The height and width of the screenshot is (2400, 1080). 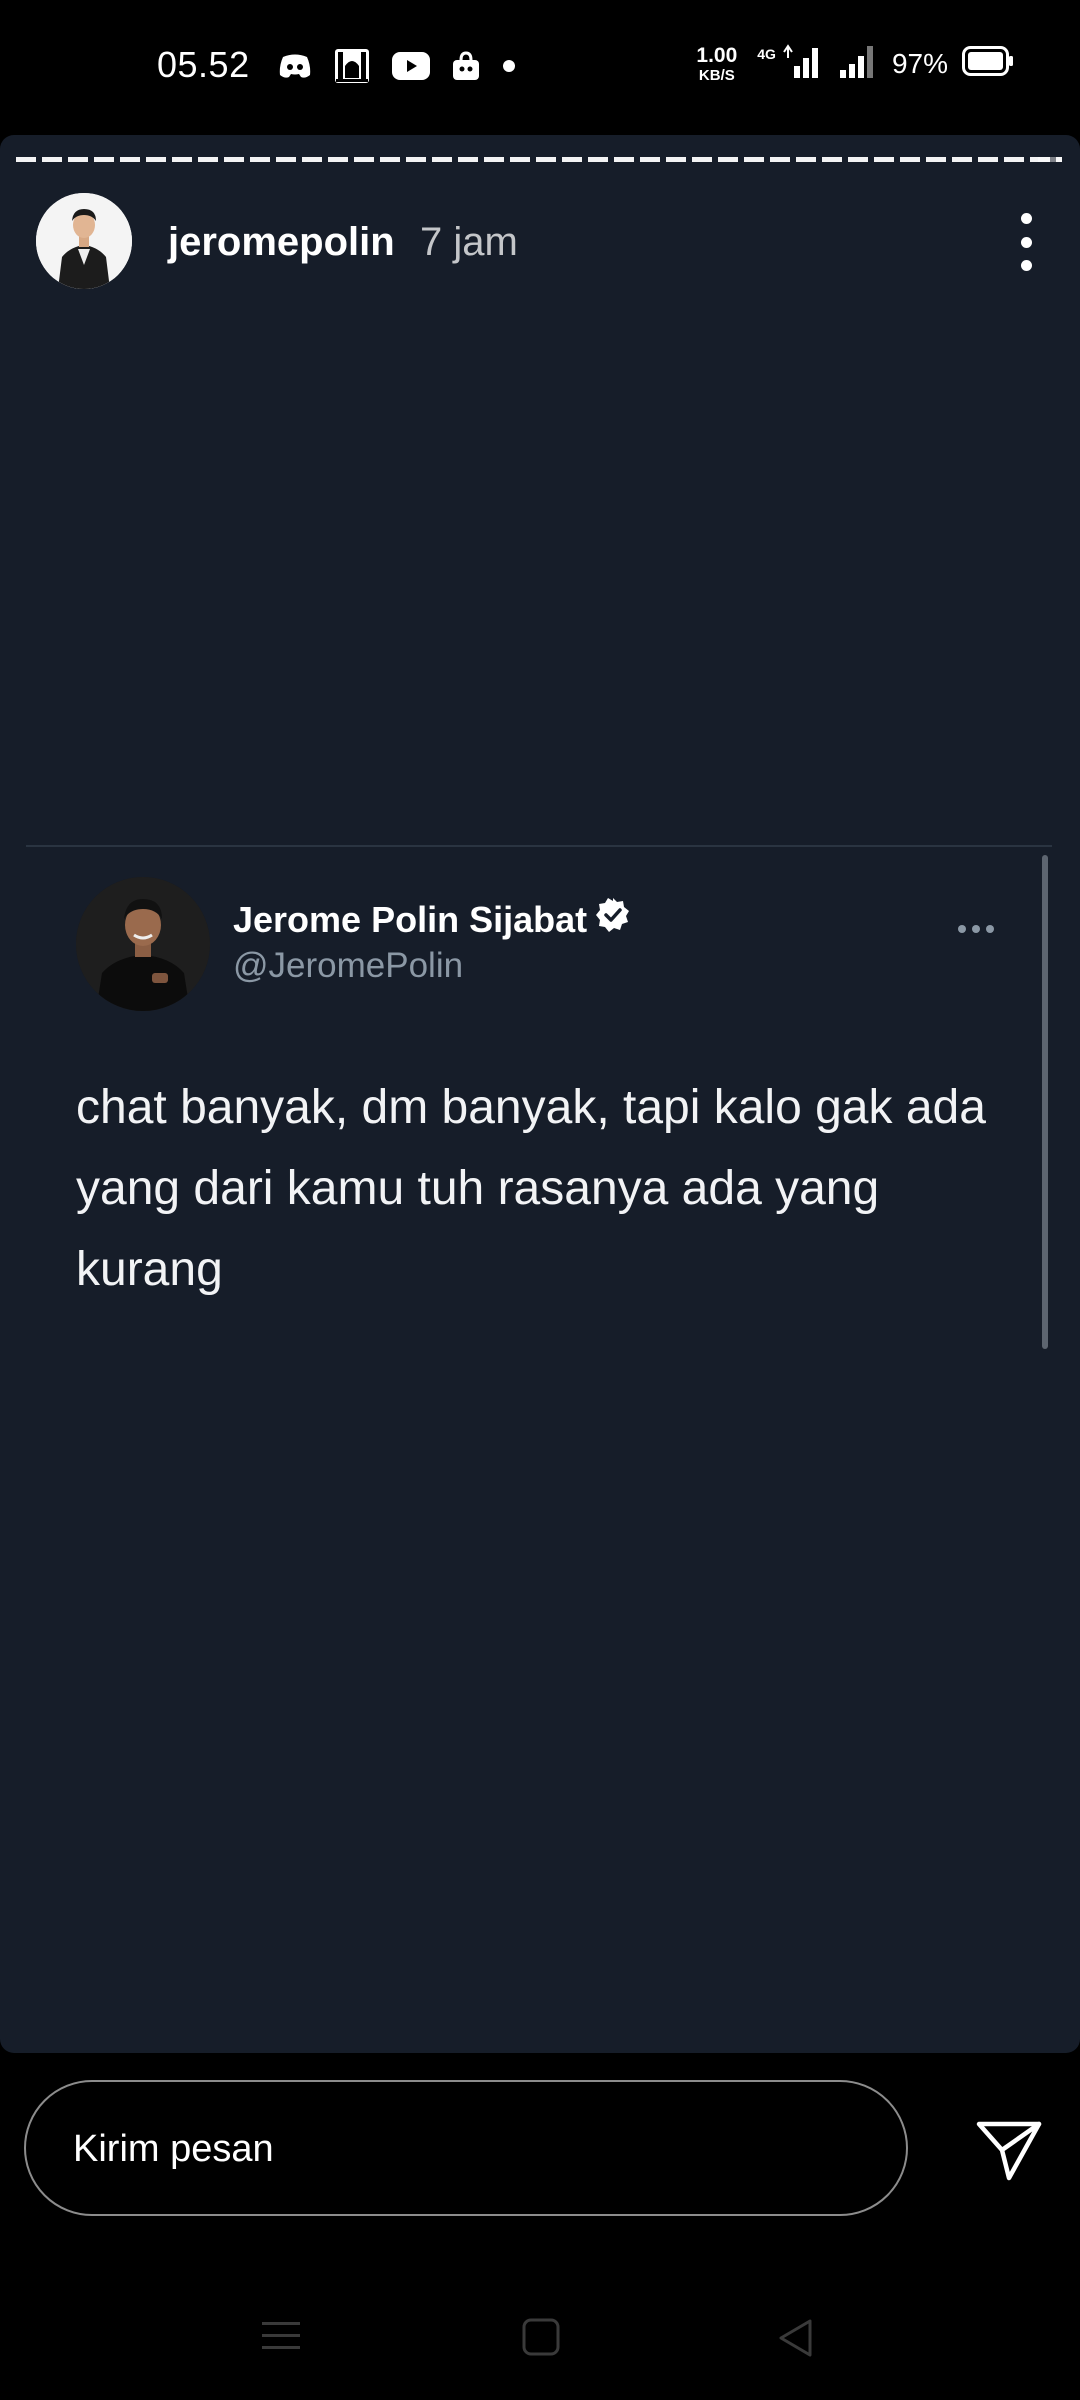 I want to click on tweet-author-handle: @JeromePolin, so click(x=348, y=965).